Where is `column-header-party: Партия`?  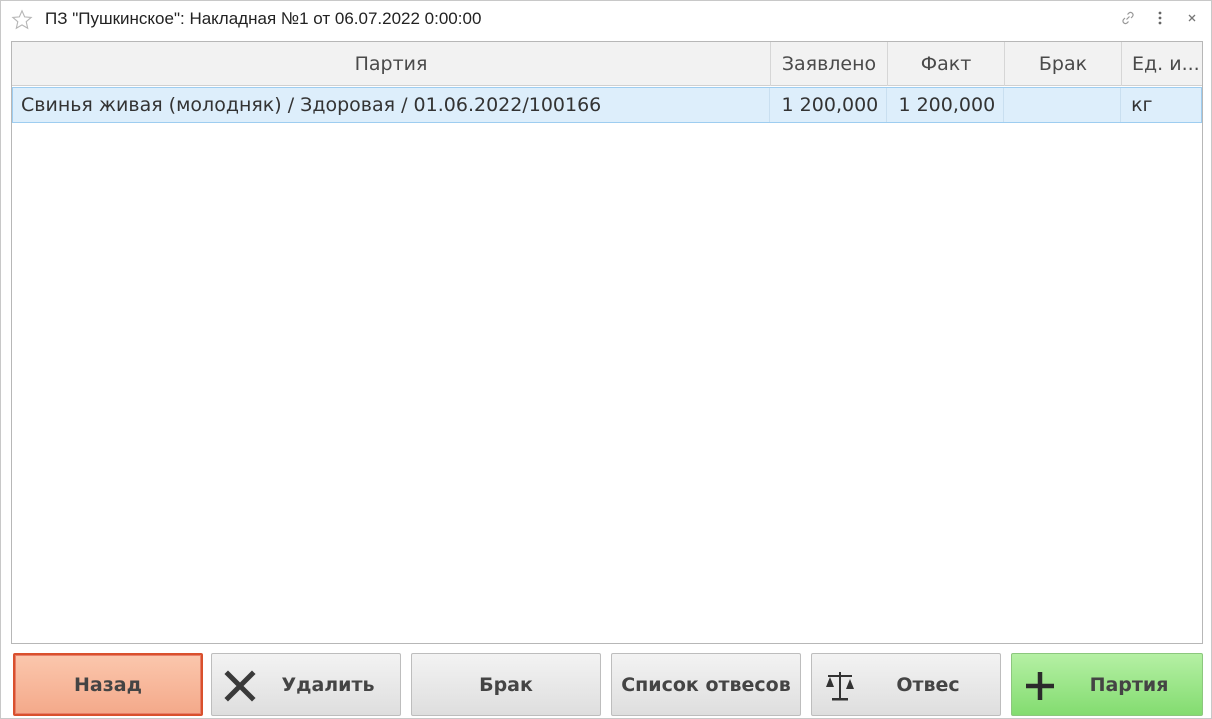
column-header-party: Партия is located at coordinates (391, 64).